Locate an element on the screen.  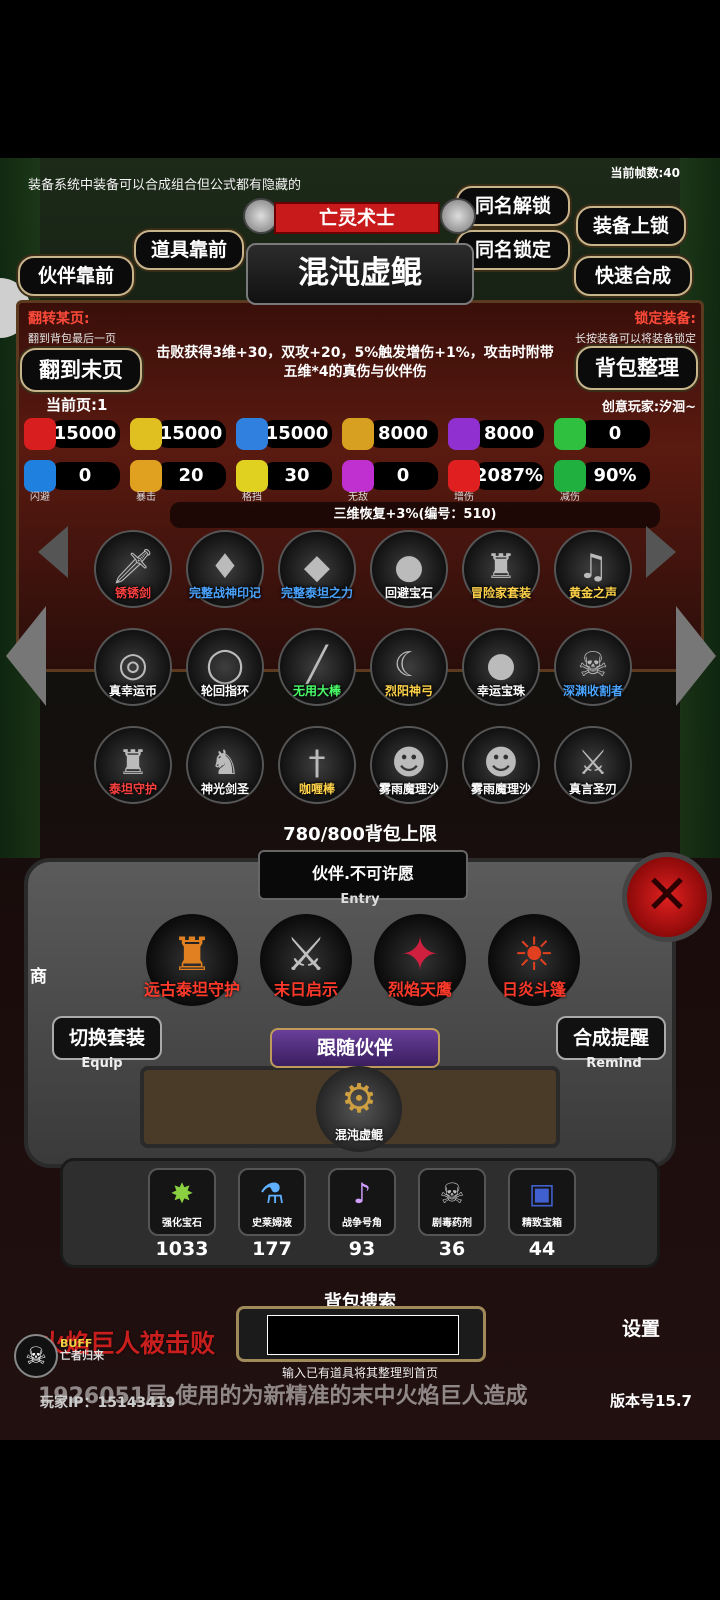
stat-crit: 20 暴击 is located at coordinates (177, 480).